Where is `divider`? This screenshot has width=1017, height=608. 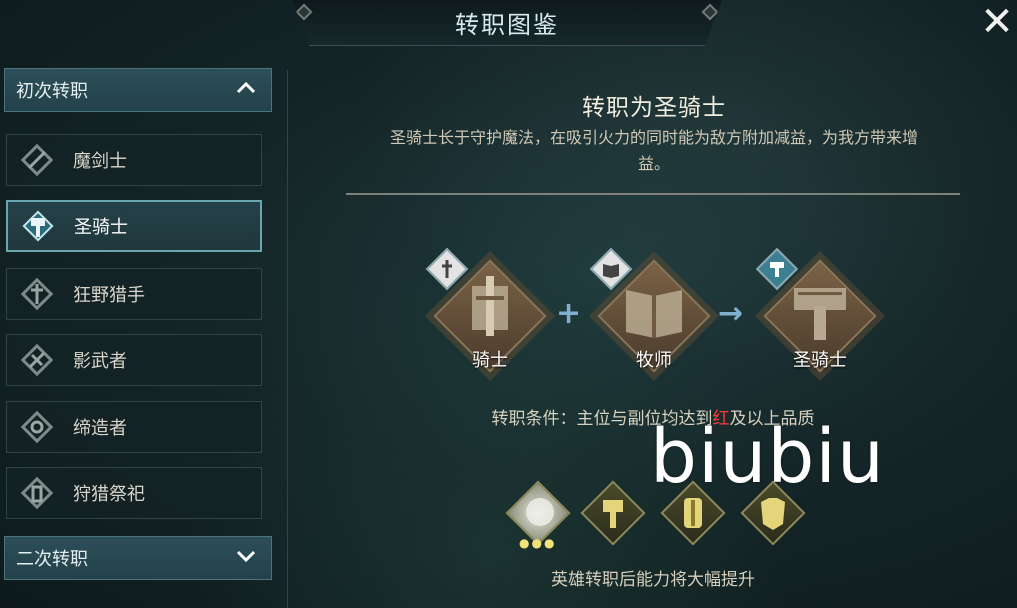
divider is located at coordinates (653, 194).